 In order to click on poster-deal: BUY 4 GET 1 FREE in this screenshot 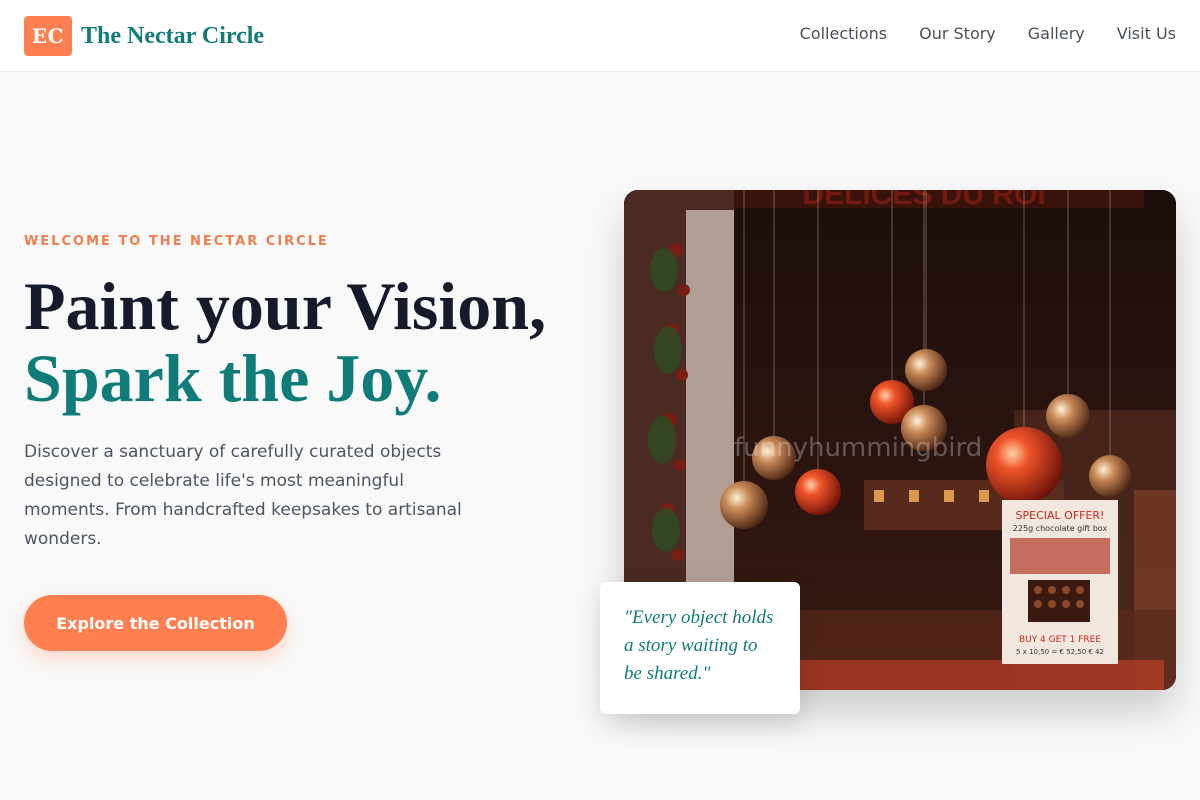, I will do `click(1060, 640)`.